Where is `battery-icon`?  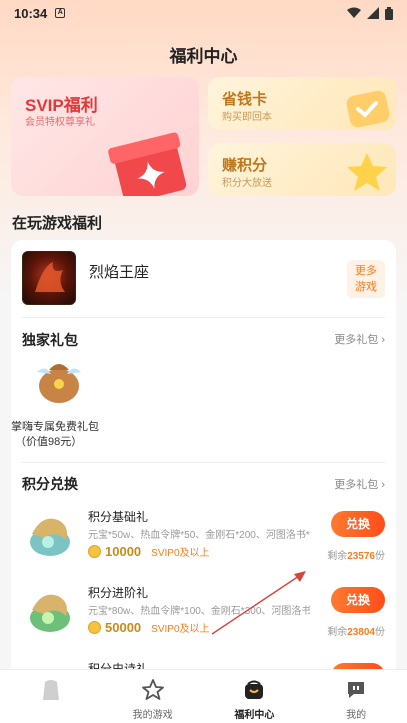 battery-icon is located at coordinates (389, 13).